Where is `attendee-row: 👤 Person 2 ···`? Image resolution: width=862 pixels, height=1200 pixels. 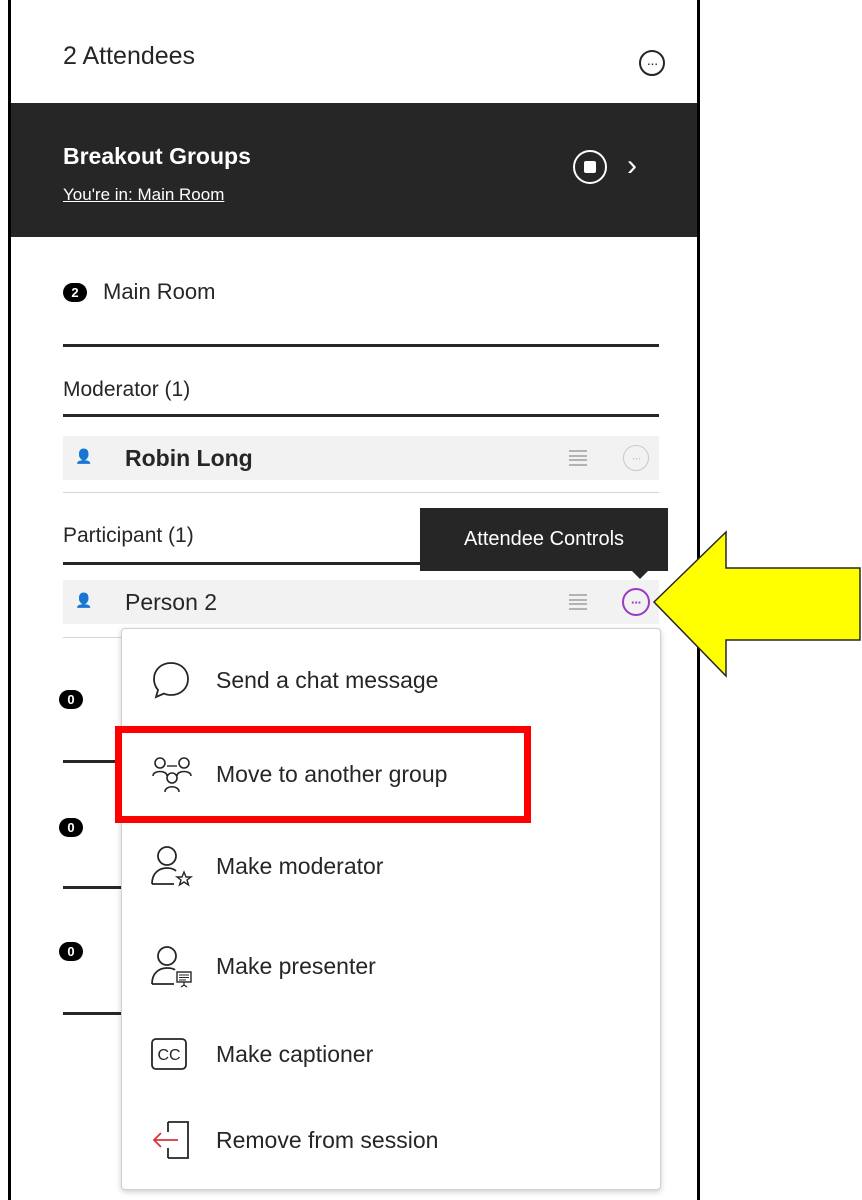
attendee-row: 👤 Person 2 ··· is located at coordinates (361, 602).